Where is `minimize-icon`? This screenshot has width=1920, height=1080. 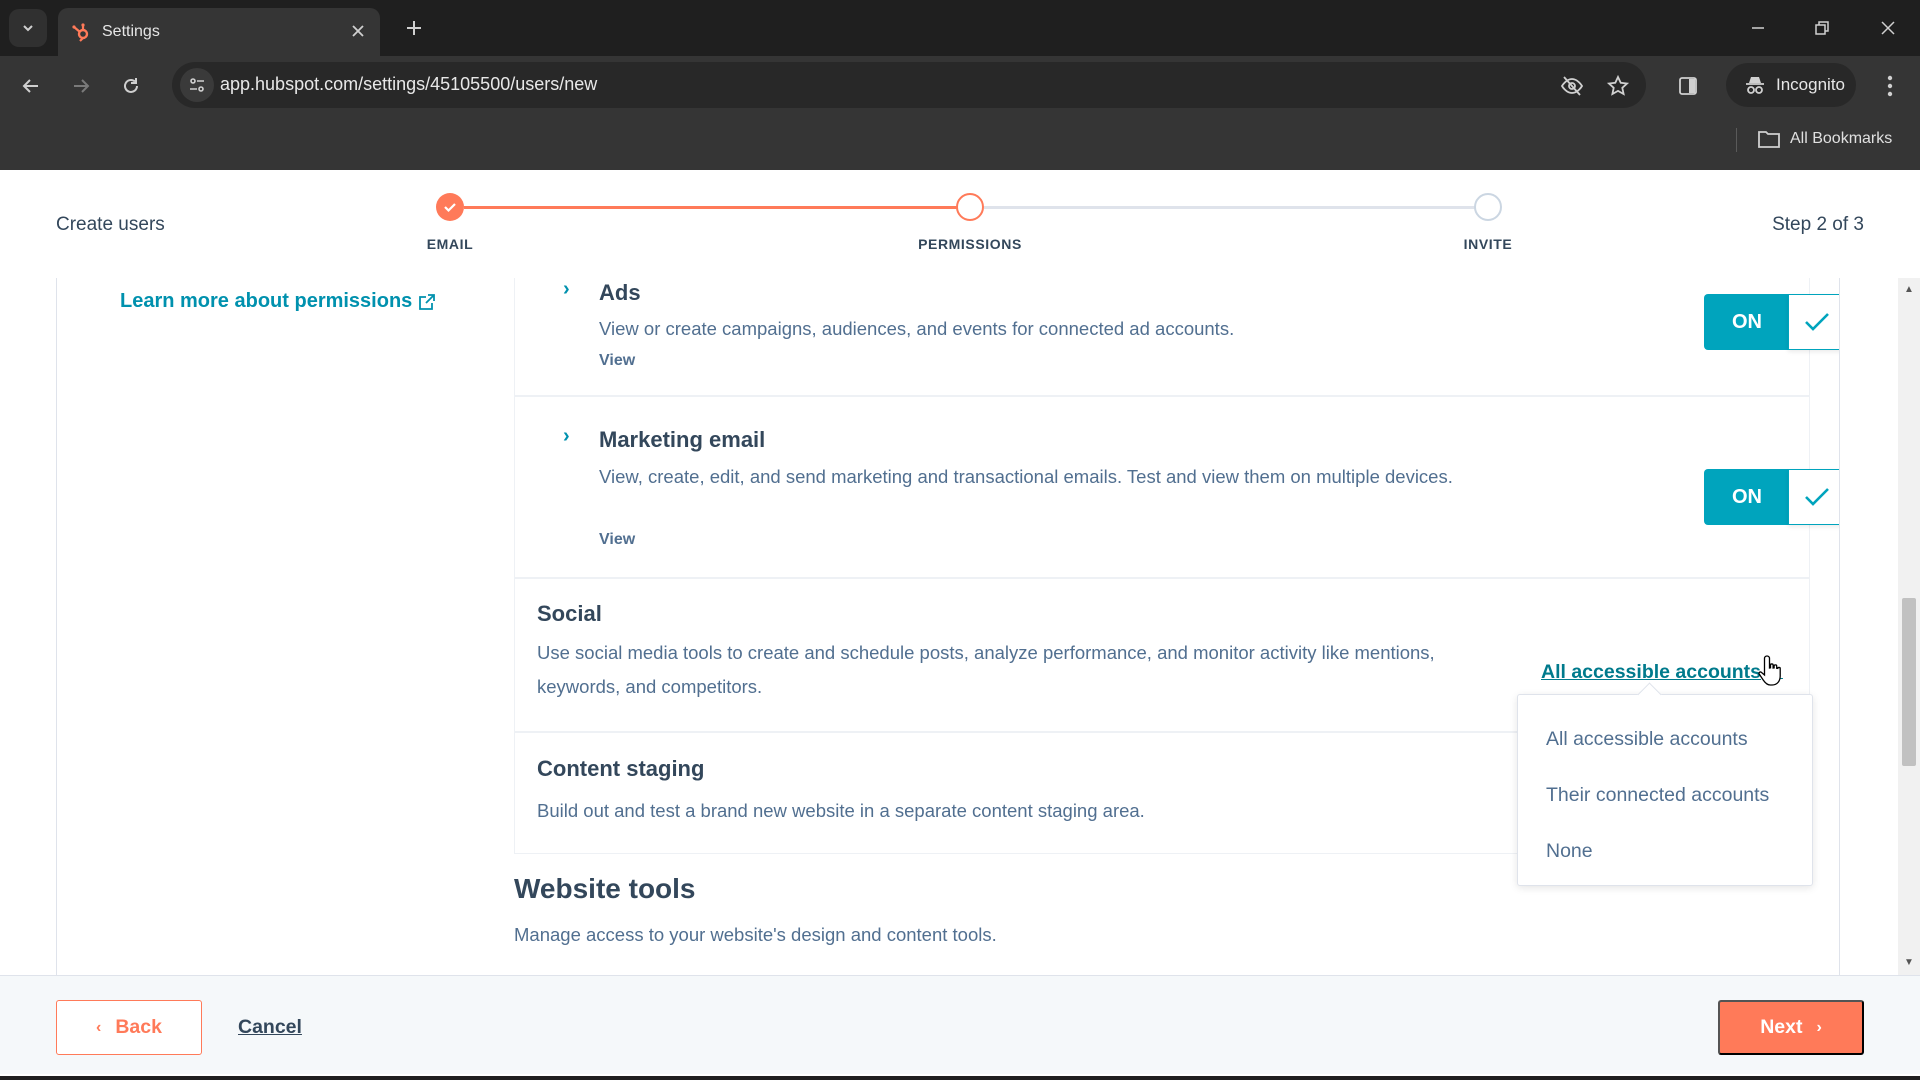
minimize-icon is located at coordinates (1758, 28).